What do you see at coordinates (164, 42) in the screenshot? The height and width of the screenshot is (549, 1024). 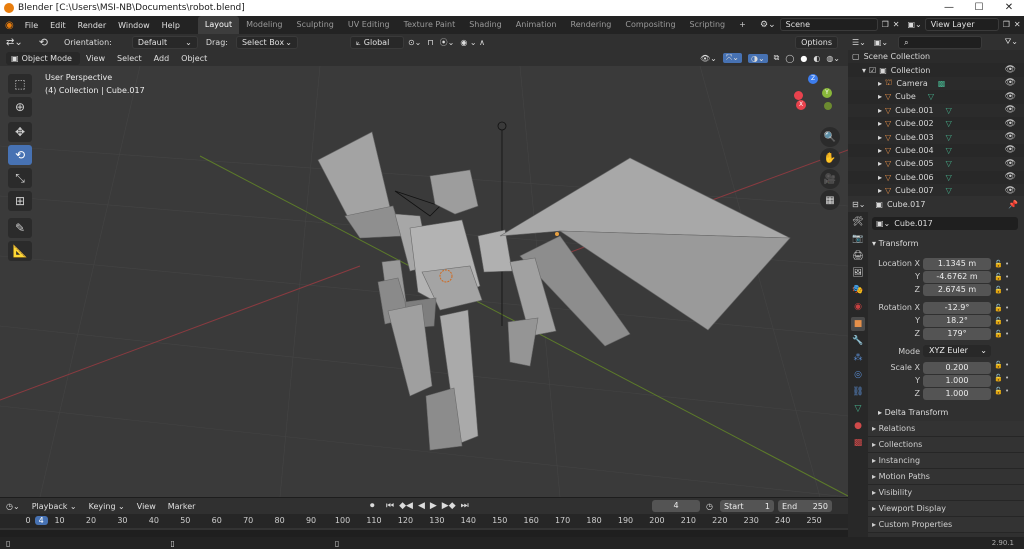 I see `orientation-dropdown: Default ⌄` at bounding box center [164, 42].